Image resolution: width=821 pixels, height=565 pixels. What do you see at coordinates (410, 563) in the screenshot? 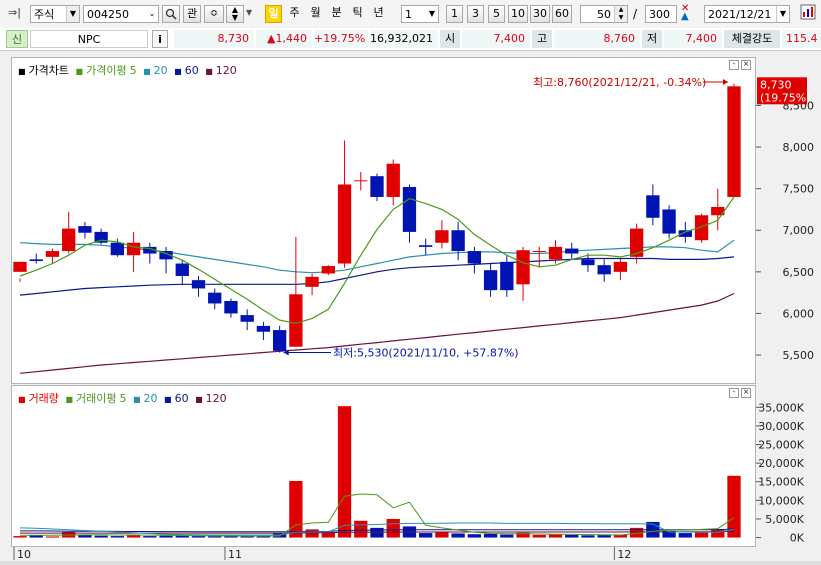
I see `chart-scrollbar` at bounding box center [410, 563].